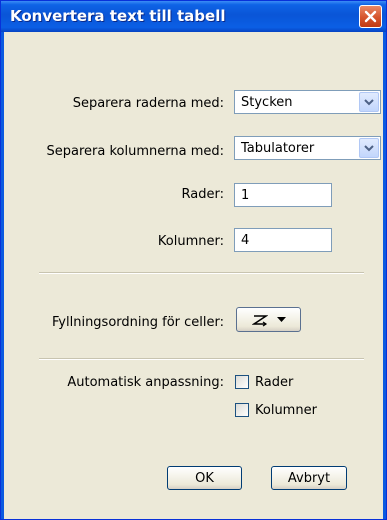  I want to click on triangle-down-icon, so click(281, 319).